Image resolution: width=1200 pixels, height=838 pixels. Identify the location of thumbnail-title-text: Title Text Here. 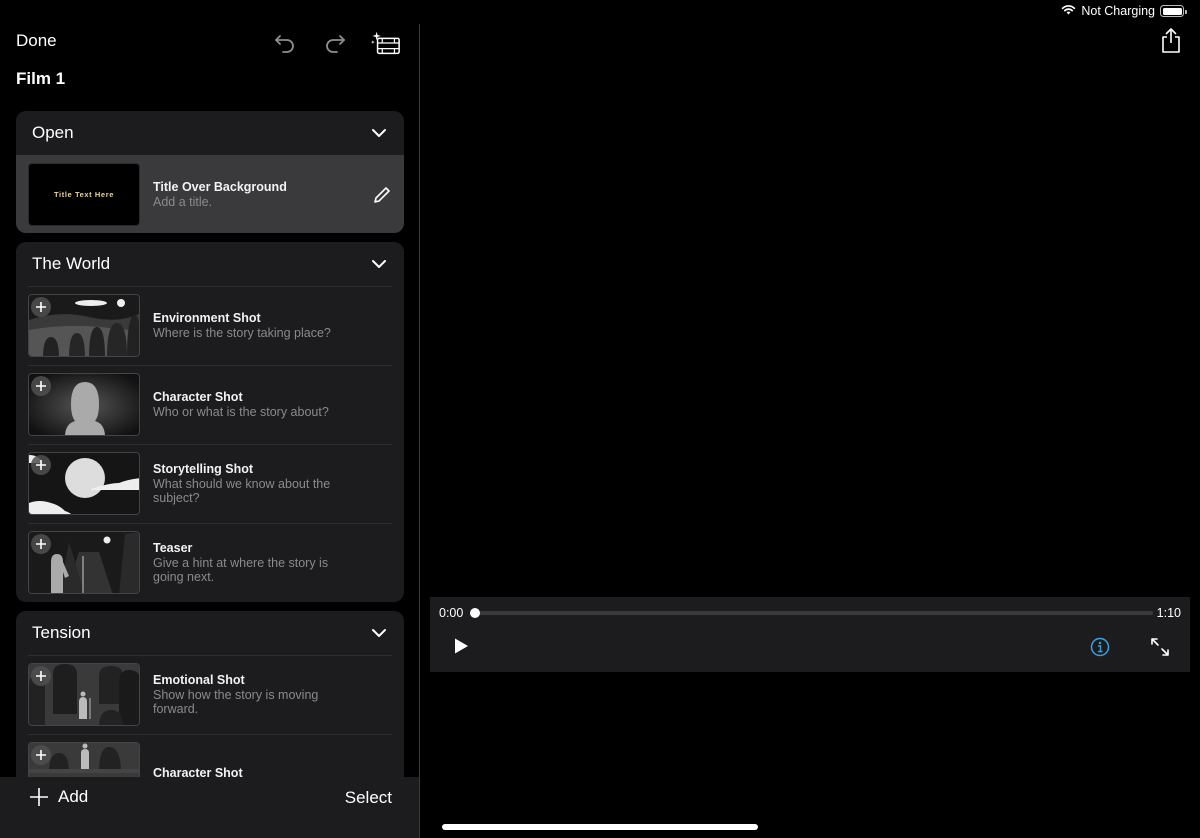
(84, 194).